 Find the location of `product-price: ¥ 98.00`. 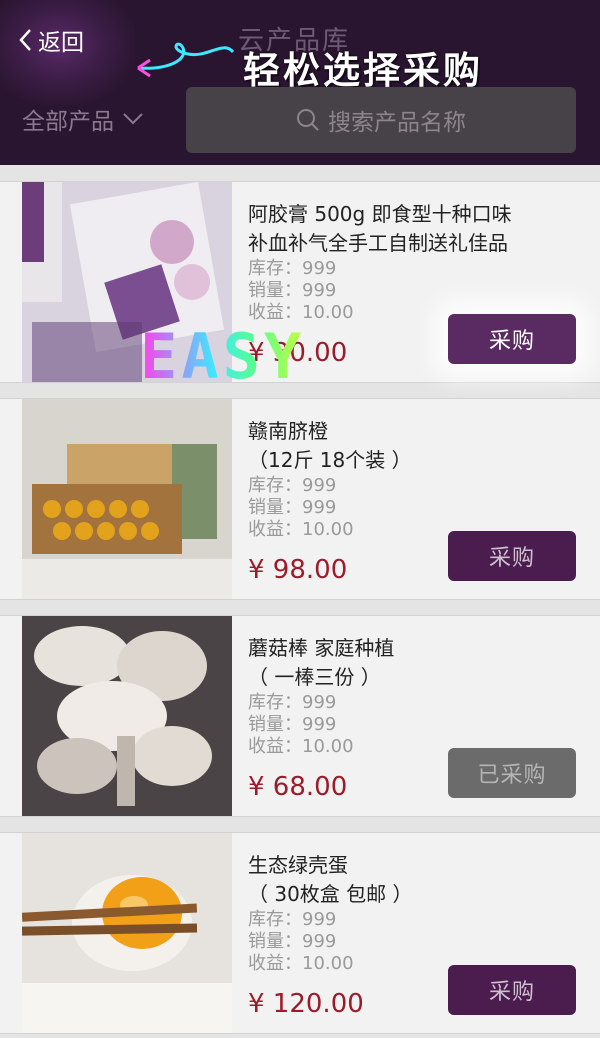

product-price: ¥ 98.00 is located at coordinates (298, 570).